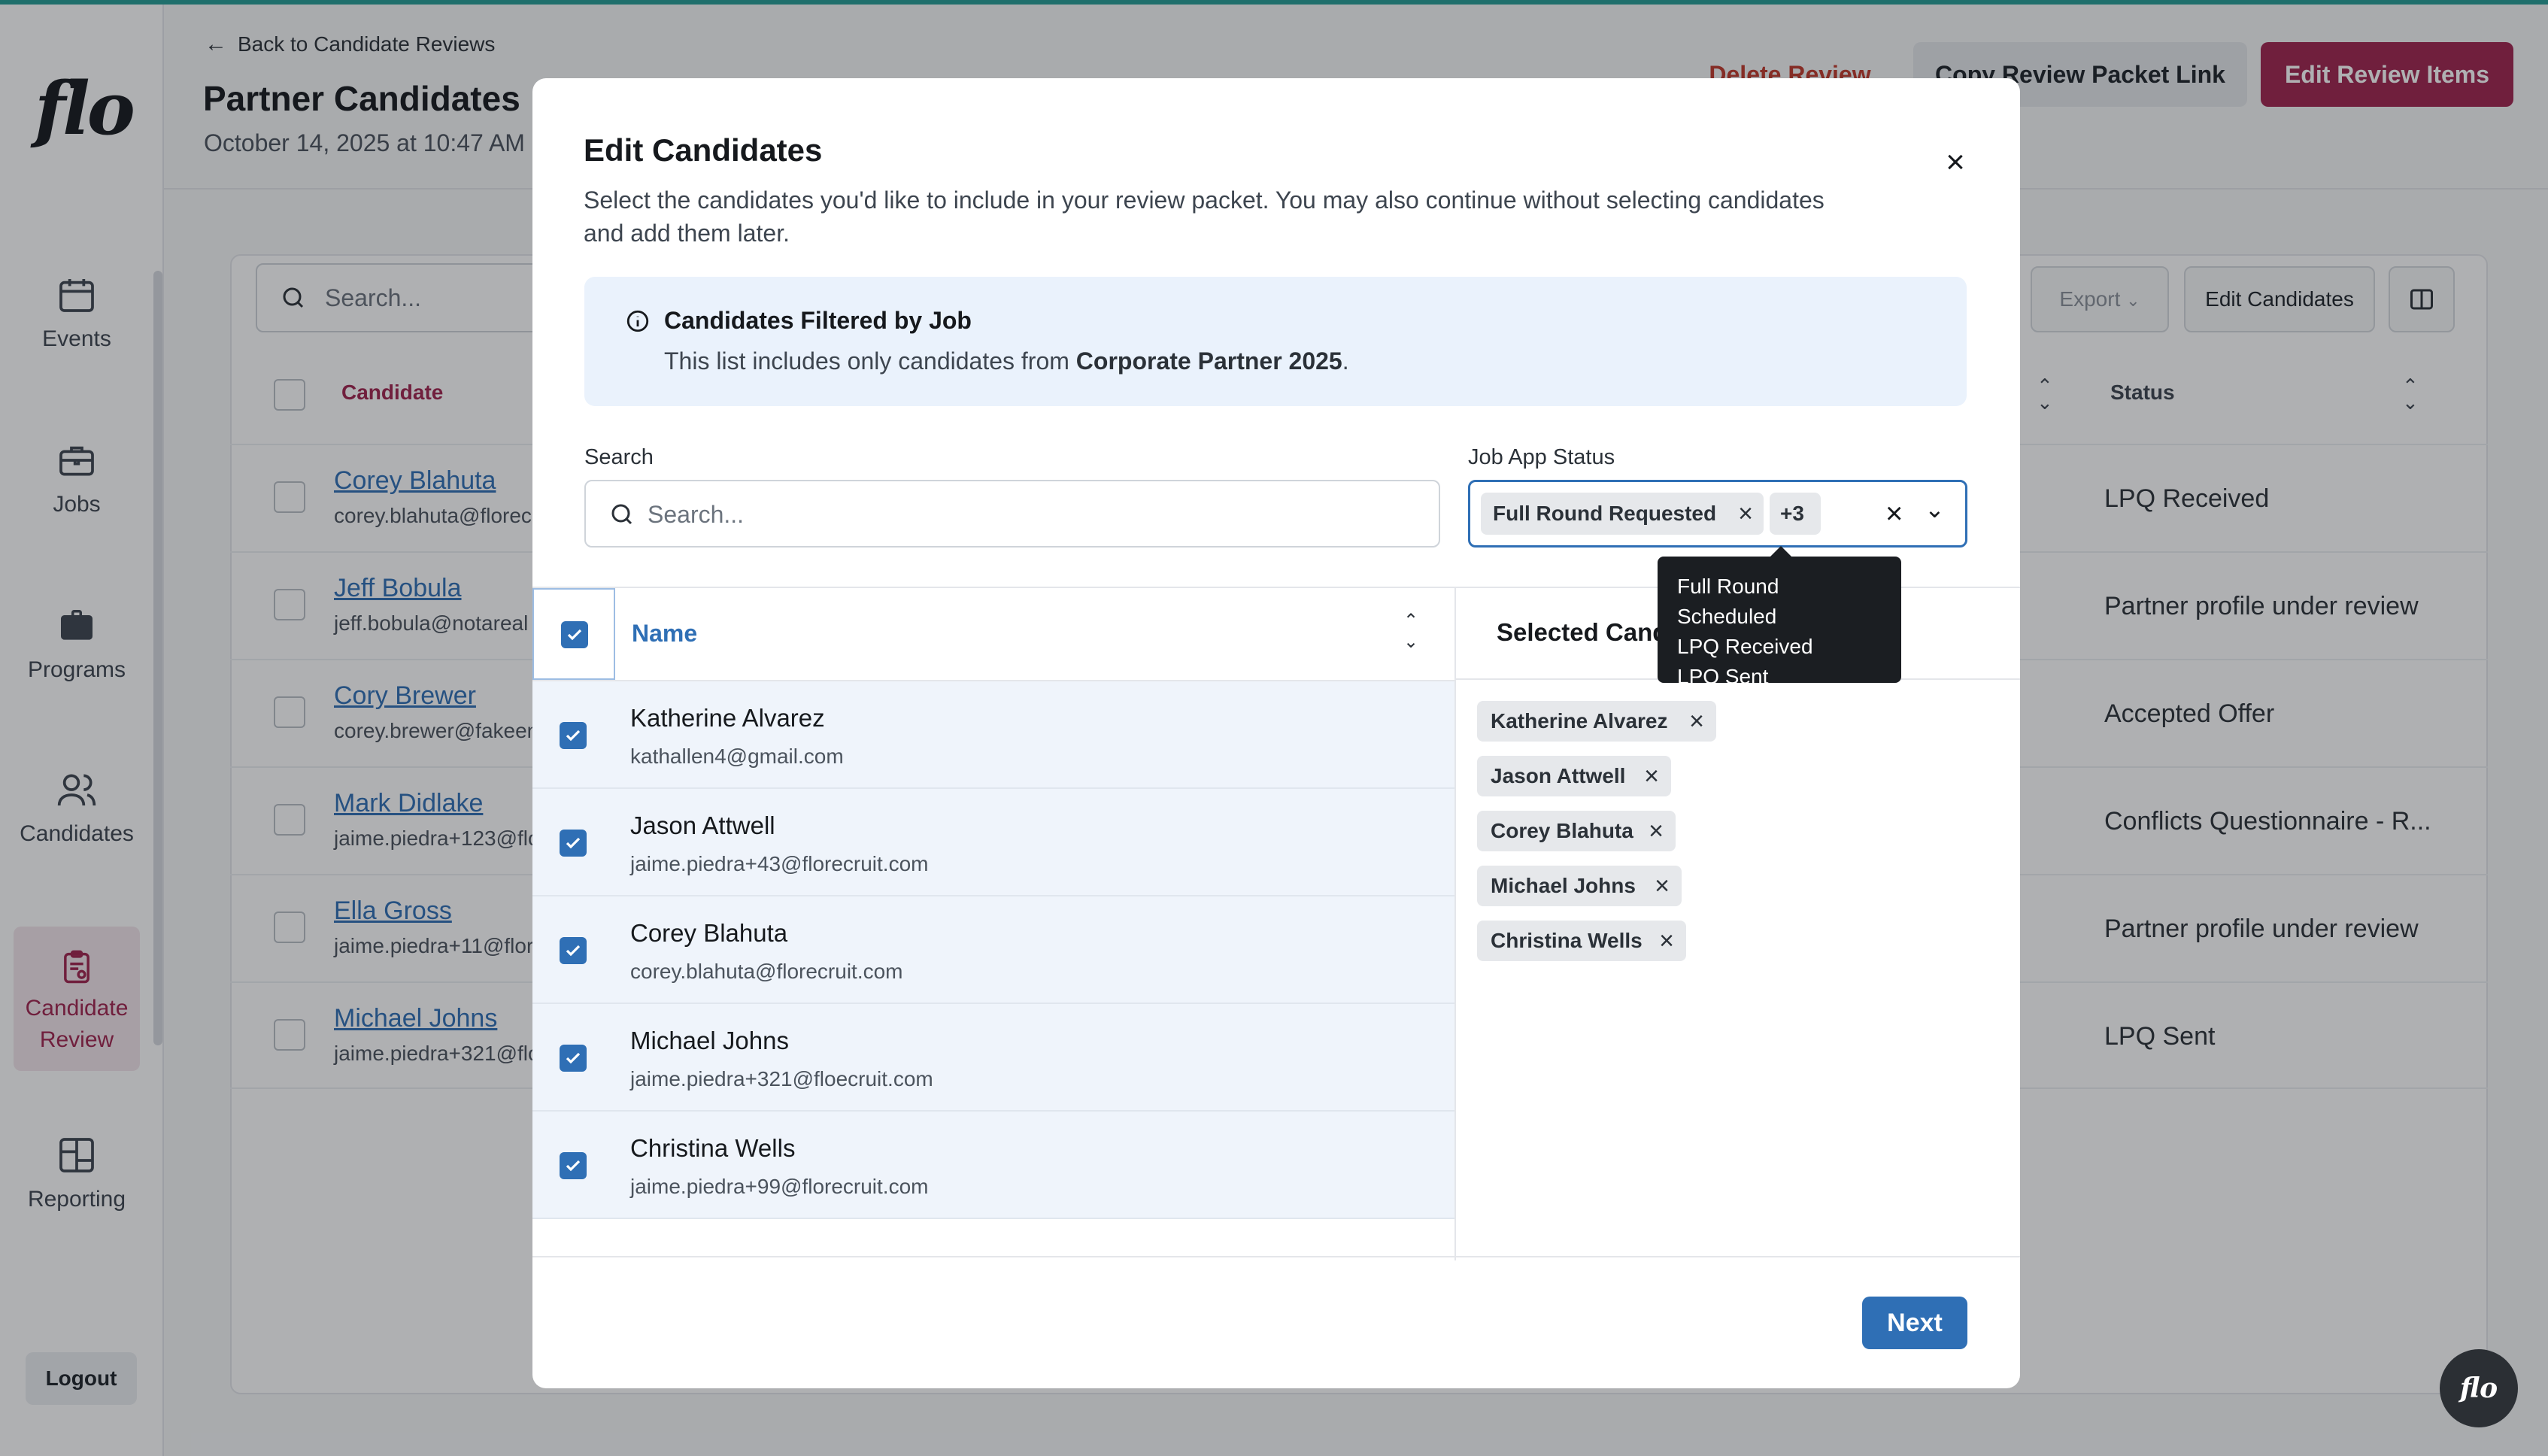  I want to click on info-title: Candidates Filtered by Job, so click(818, 320).